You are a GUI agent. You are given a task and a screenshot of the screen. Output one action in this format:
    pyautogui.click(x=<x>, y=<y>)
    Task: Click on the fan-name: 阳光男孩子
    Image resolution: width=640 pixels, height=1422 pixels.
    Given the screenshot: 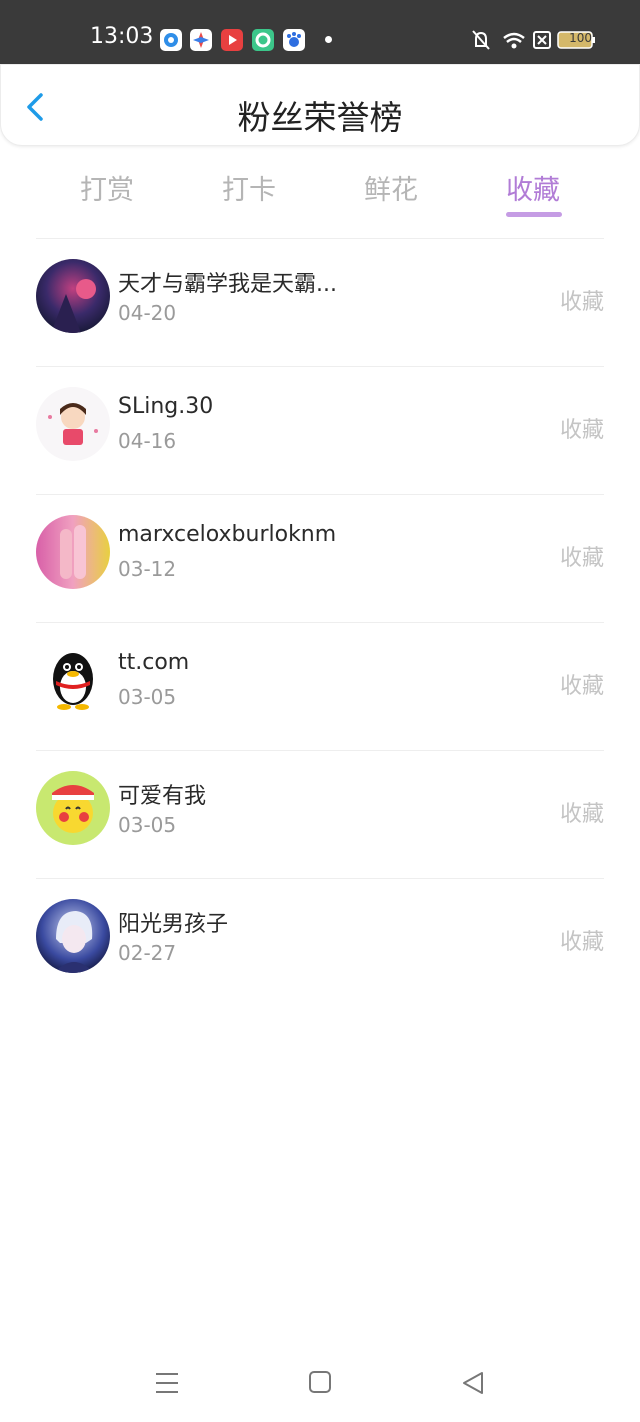 What is the action you would take?
    pyautogui.click(x=173, y=924)
    